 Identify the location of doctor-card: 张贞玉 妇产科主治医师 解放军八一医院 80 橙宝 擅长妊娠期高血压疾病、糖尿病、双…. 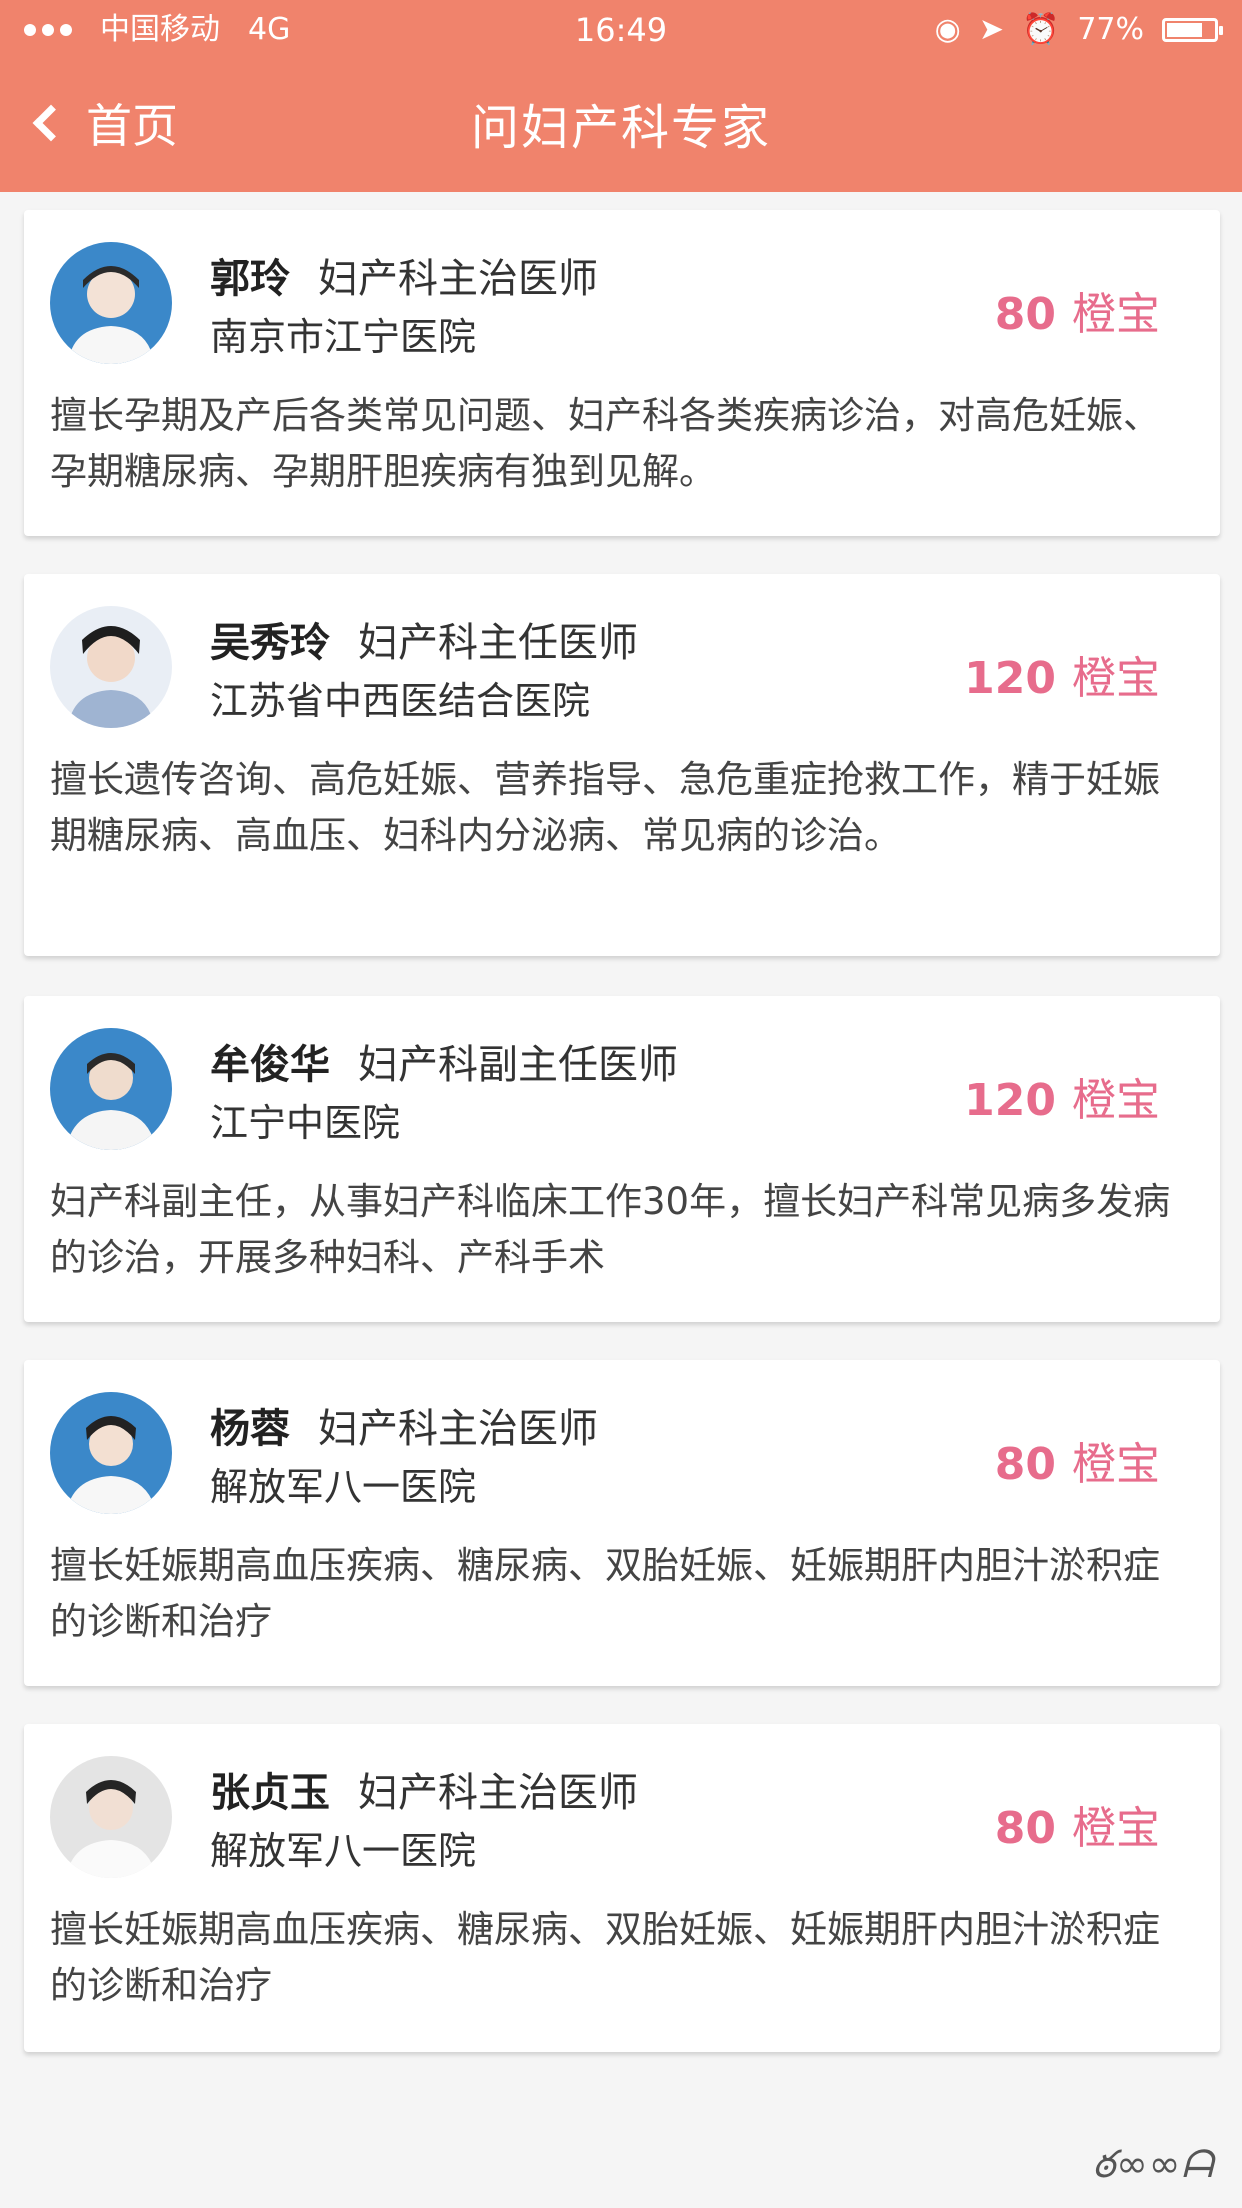
(622, 1888).